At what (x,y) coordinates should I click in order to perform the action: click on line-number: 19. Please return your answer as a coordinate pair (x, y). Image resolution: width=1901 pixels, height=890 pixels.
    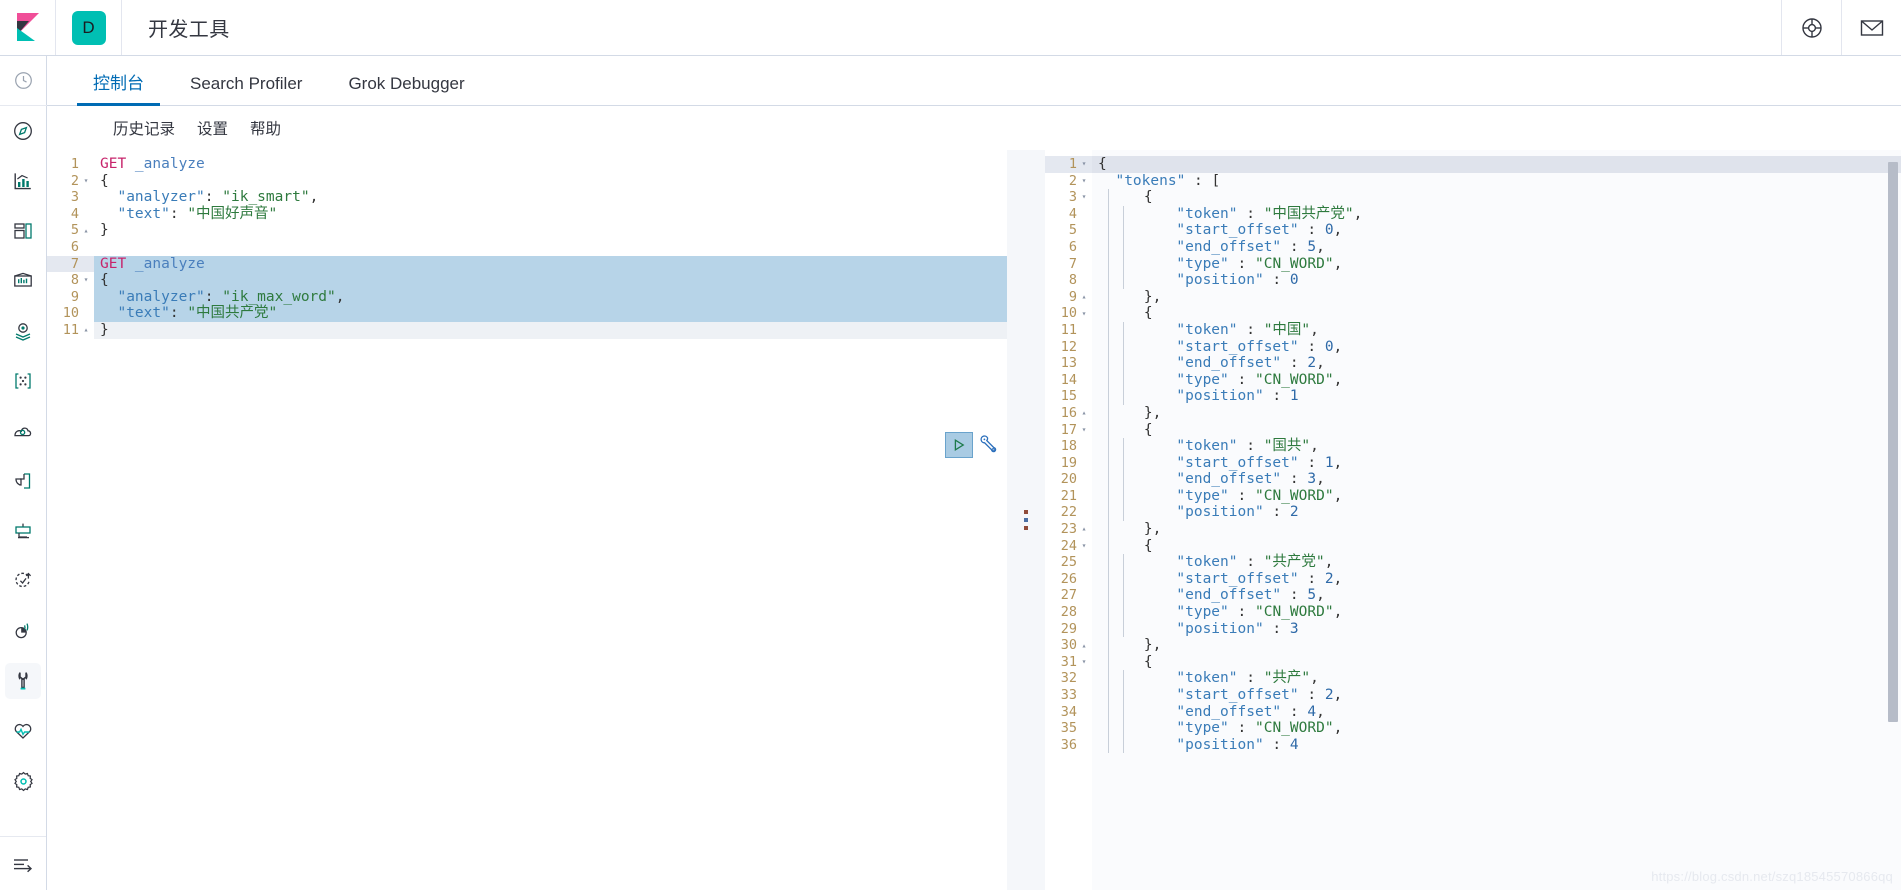
    Looking at the image, I should click on (1068, 462).